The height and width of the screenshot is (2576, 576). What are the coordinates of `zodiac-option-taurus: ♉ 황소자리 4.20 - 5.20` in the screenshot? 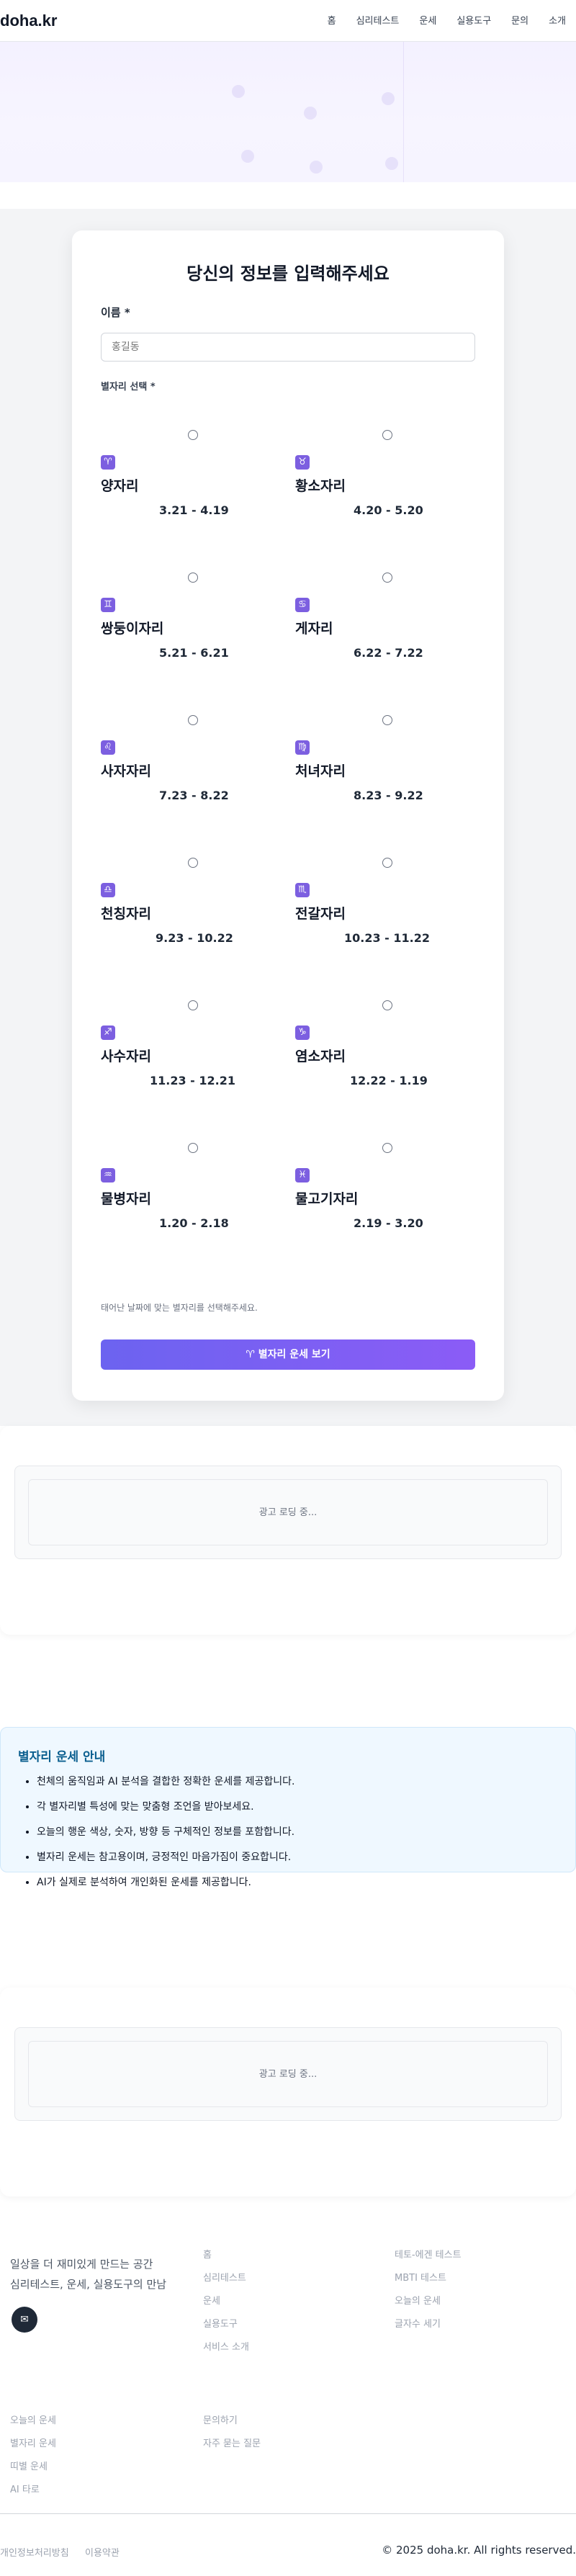 It's located at (388, 487).